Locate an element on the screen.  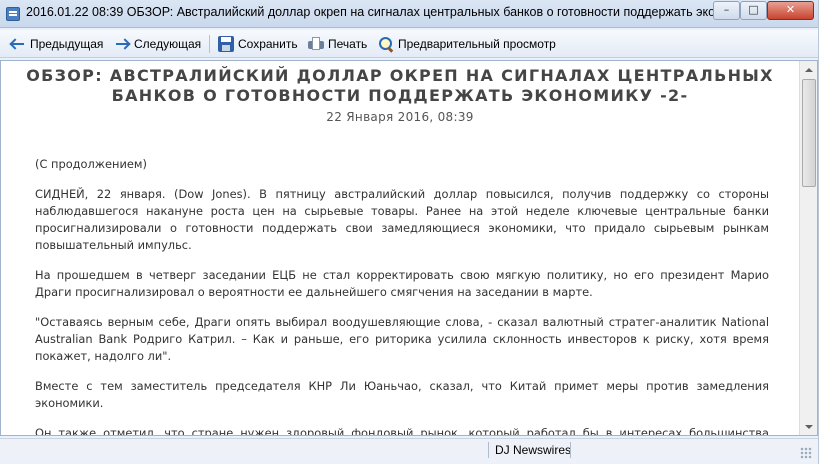
previous-button: Предыдущая is located at coordinates (56, 44).